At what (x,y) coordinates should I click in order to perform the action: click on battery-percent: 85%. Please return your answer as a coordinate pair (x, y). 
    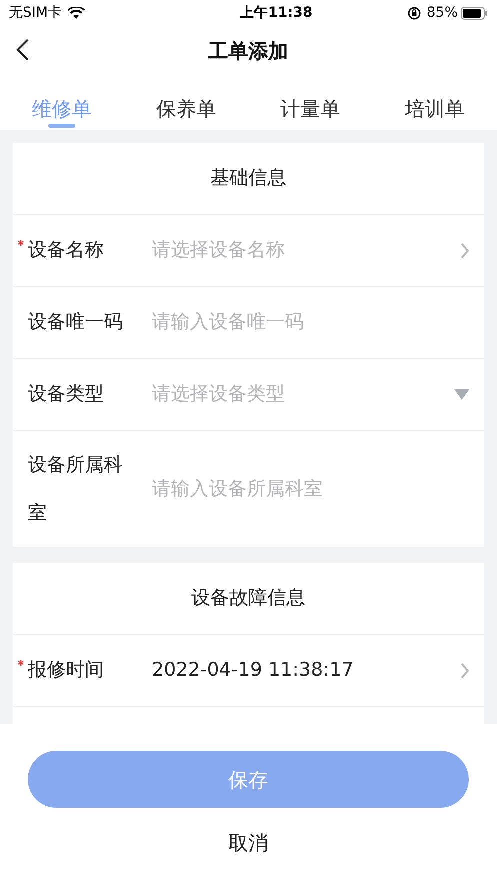
    Looking at the image, I should click on (442, 13).